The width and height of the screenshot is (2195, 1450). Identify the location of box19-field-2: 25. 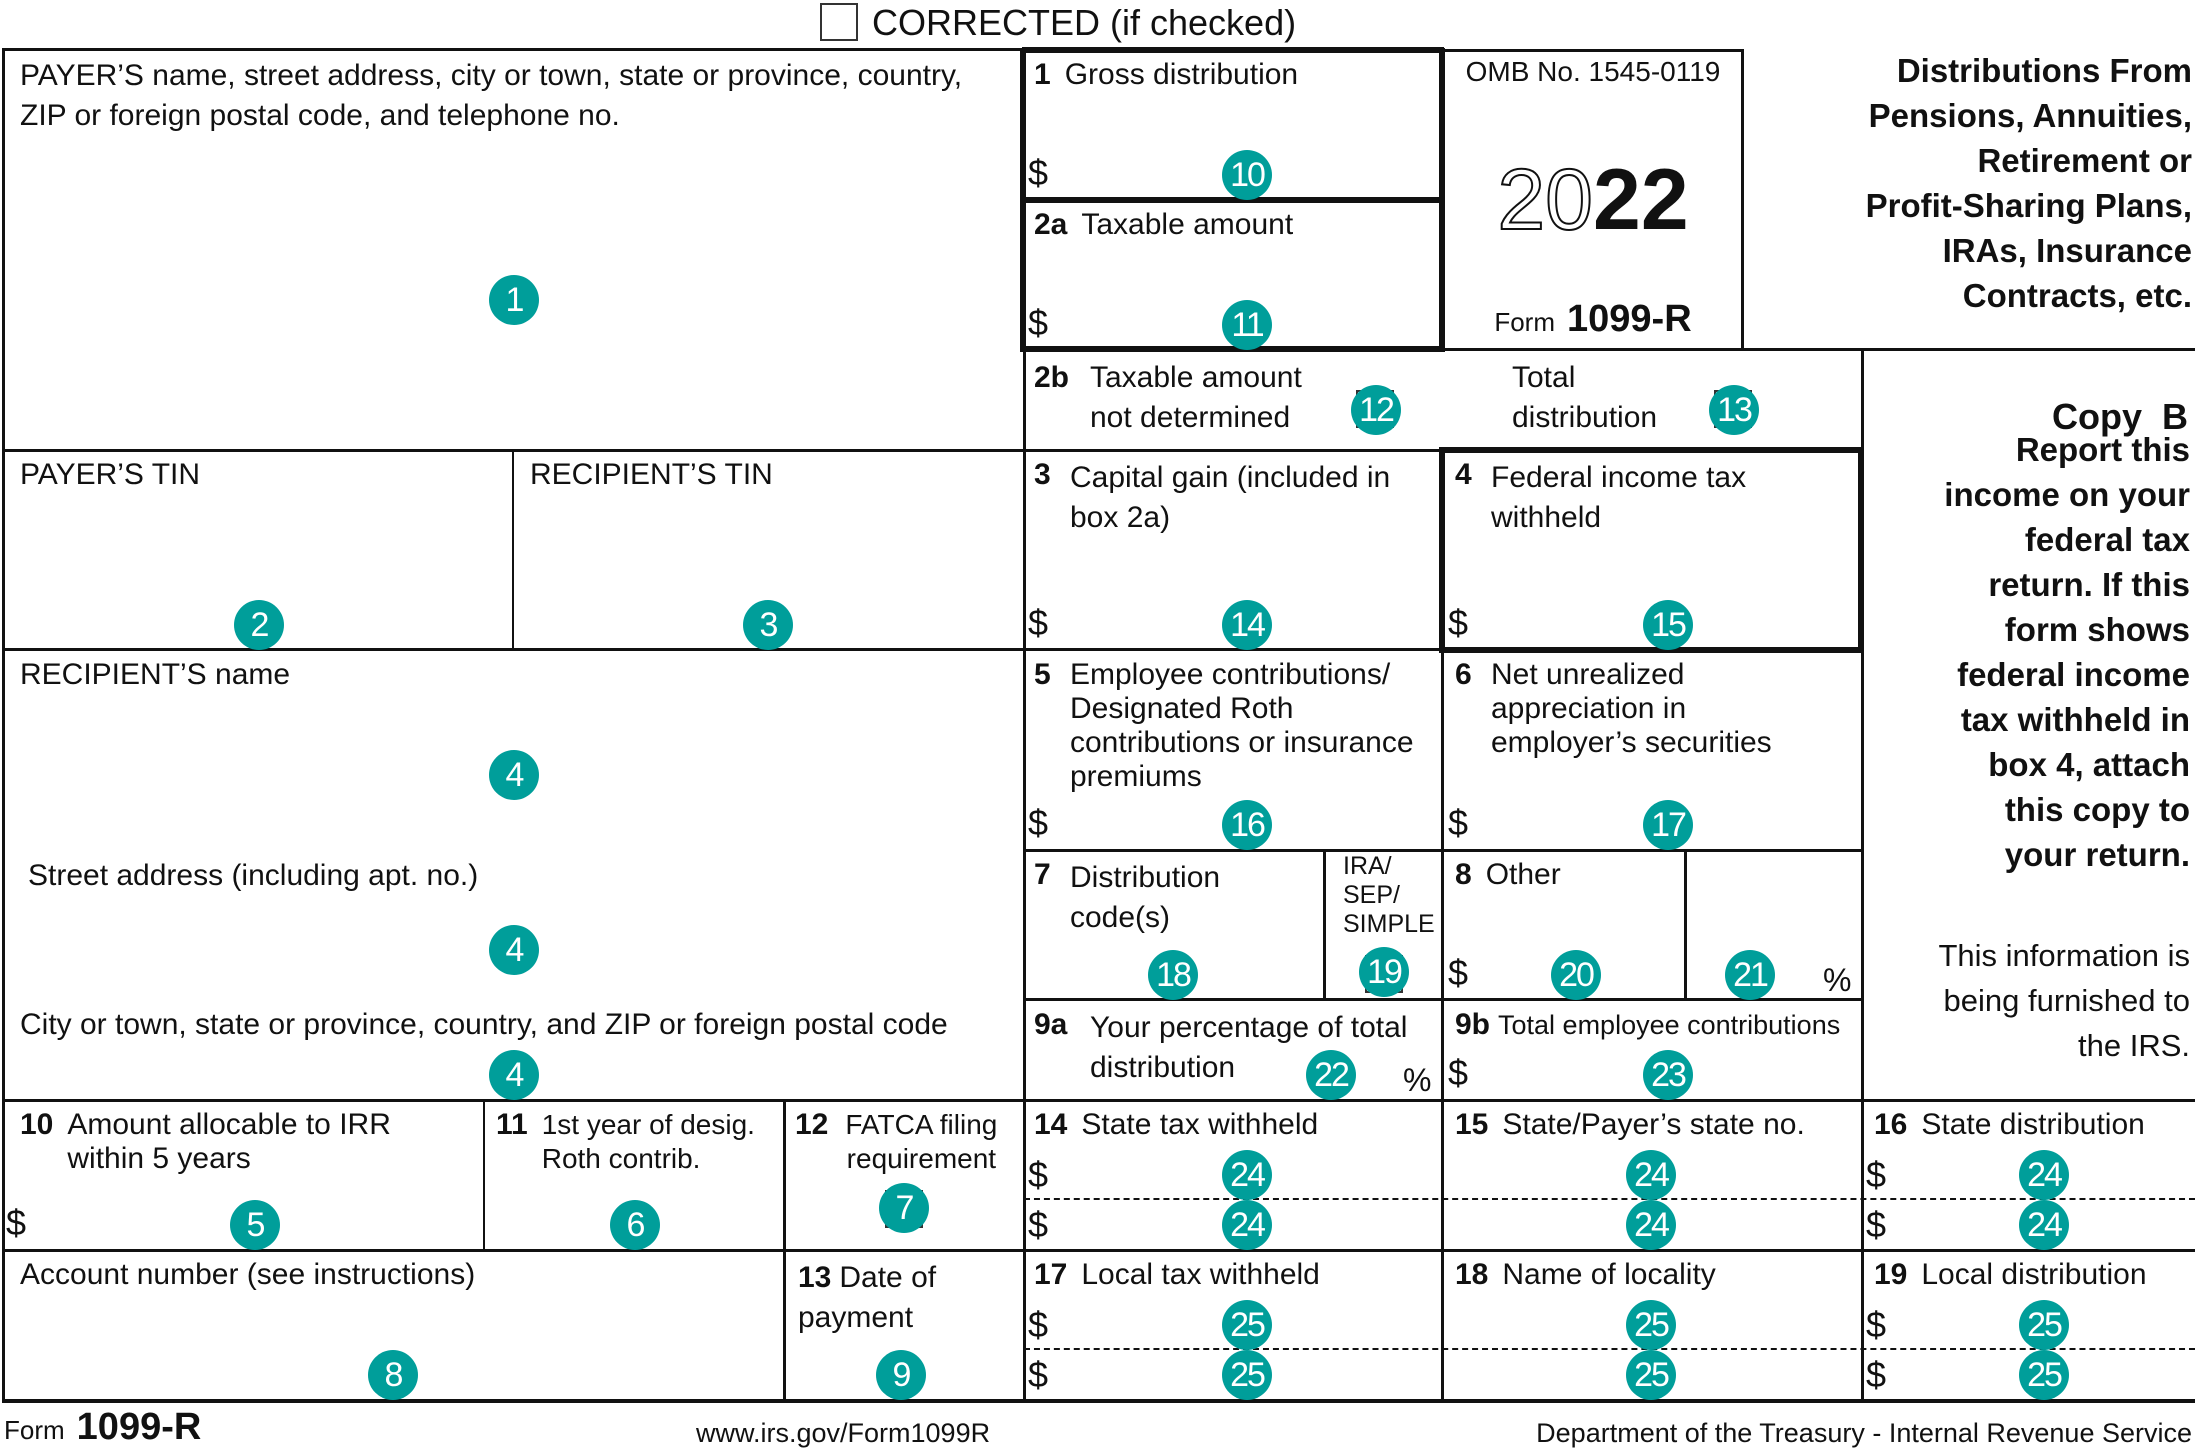
(2044, 1375).